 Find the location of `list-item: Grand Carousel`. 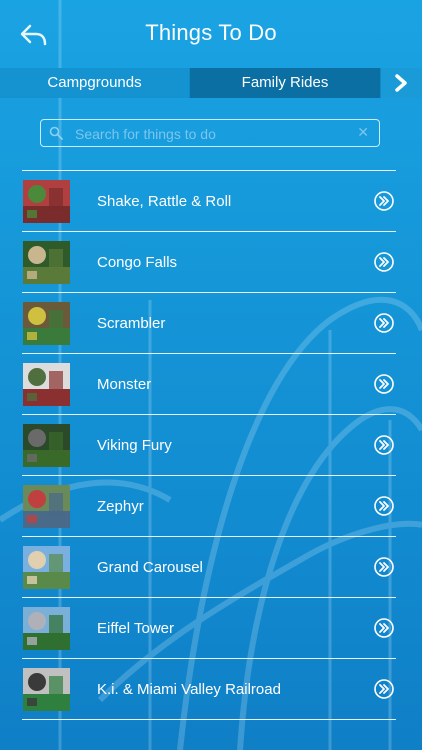

list-item: Grand Carousel is located at coordinates (209, 567).